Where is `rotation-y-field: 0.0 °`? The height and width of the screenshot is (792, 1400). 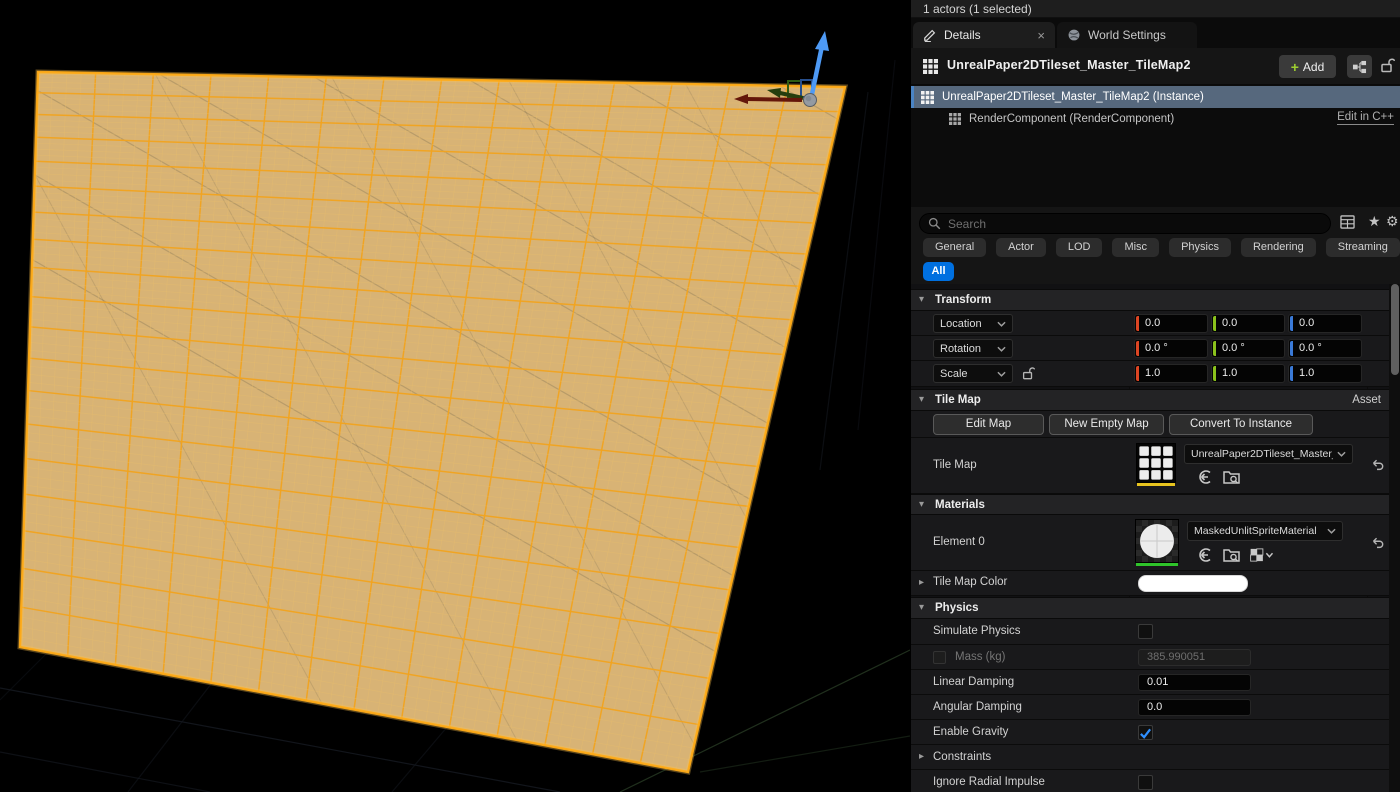
rotation-y-field: 0.0 ° is located at coordinates (1248, 348).